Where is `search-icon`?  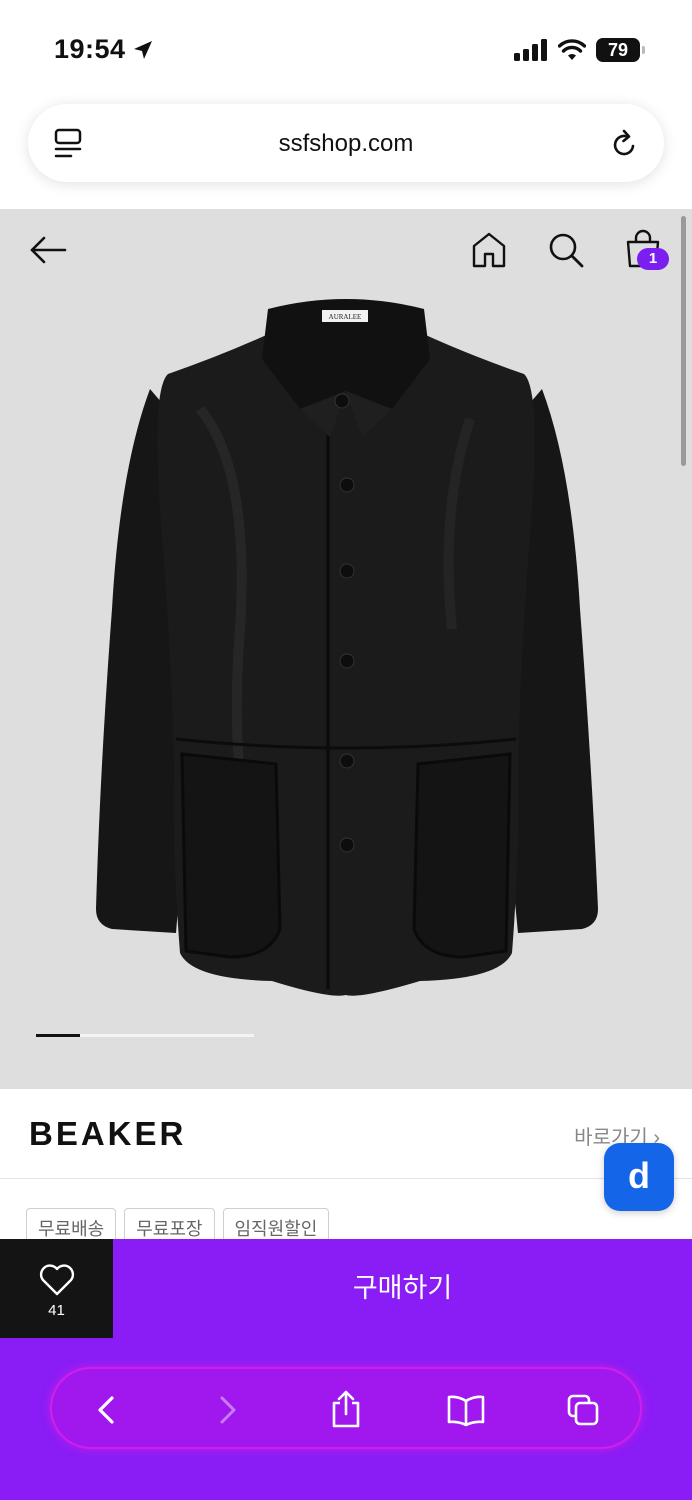
search-icon is located at coordinates (566, 250).